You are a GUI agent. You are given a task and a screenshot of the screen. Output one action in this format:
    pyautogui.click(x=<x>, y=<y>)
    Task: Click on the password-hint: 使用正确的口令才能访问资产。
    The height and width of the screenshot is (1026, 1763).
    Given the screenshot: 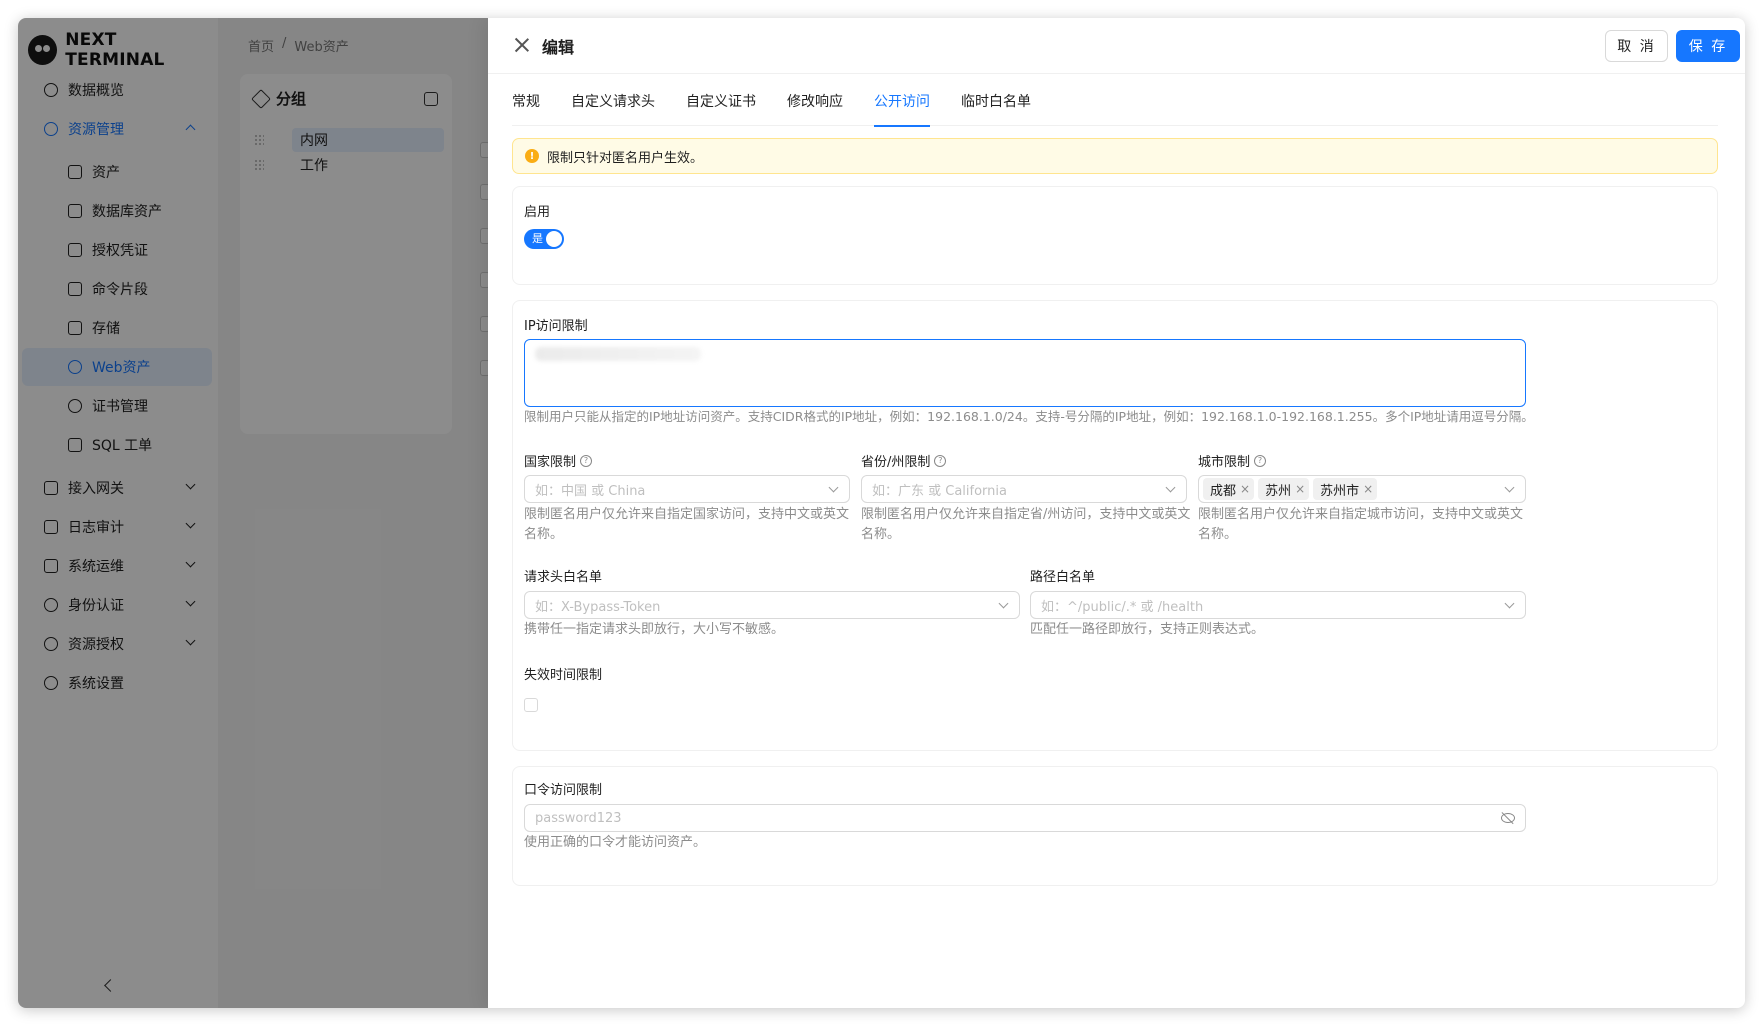 What is the action you would take?
    pyautogui.click(x=615, y=842)
    